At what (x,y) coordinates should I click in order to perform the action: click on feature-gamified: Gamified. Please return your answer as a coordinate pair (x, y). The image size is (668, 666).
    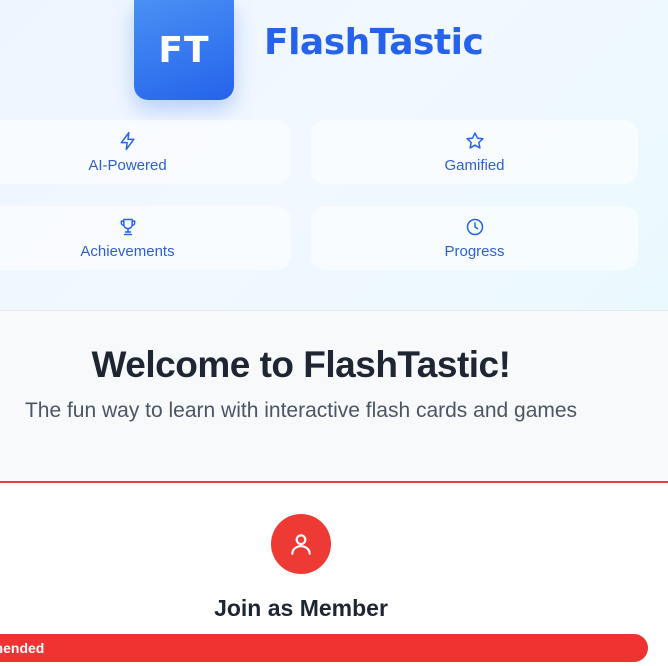
    Looking at the image, I should click on (474, 152).